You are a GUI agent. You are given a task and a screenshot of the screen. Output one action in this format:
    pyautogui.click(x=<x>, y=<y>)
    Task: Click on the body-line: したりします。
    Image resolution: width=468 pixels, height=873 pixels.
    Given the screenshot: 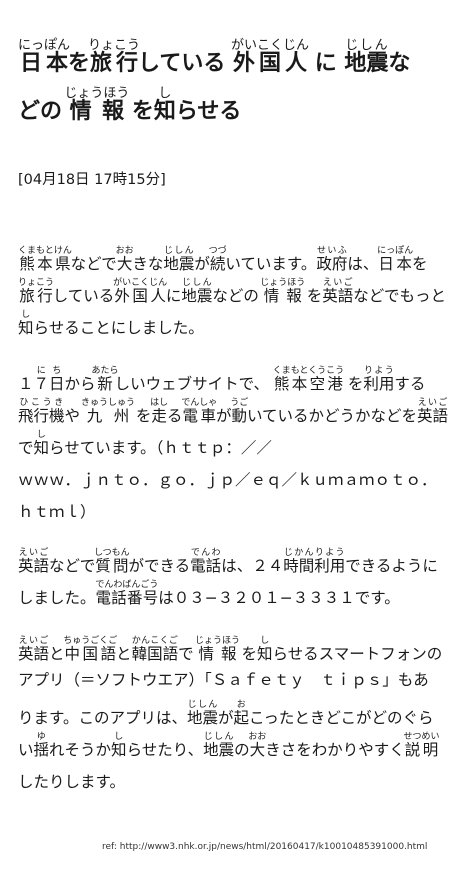 What is the action you would take?
    pyautogui.click(x=243, y=781)
    